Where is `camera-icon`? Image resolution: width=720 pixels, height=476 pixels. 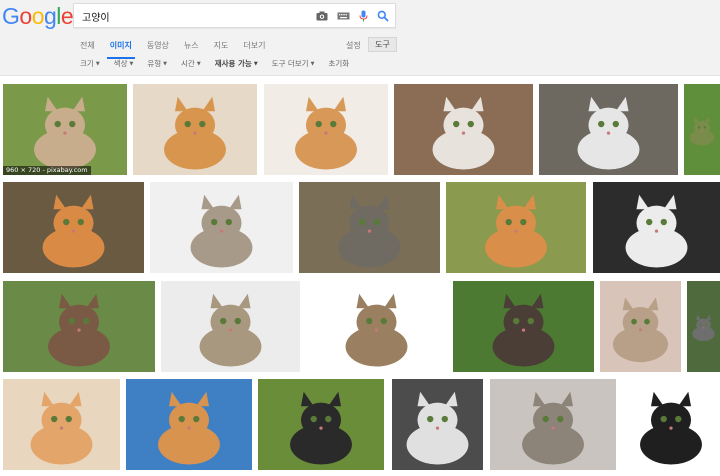
camera-icon is located at coordinates (322, 16).